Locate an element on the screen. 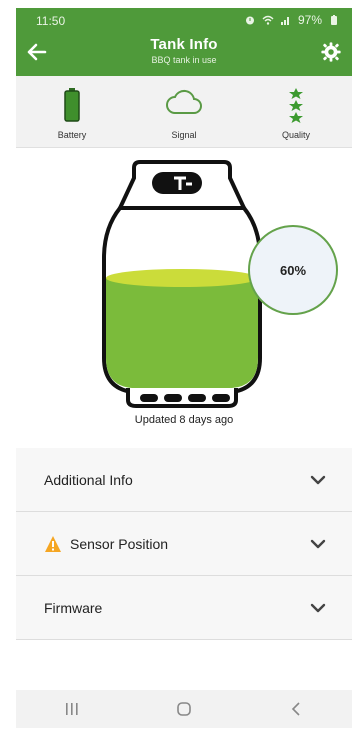 The image size is (357, 750). signal-indicator: Signal is located at coordinates (184, 112).